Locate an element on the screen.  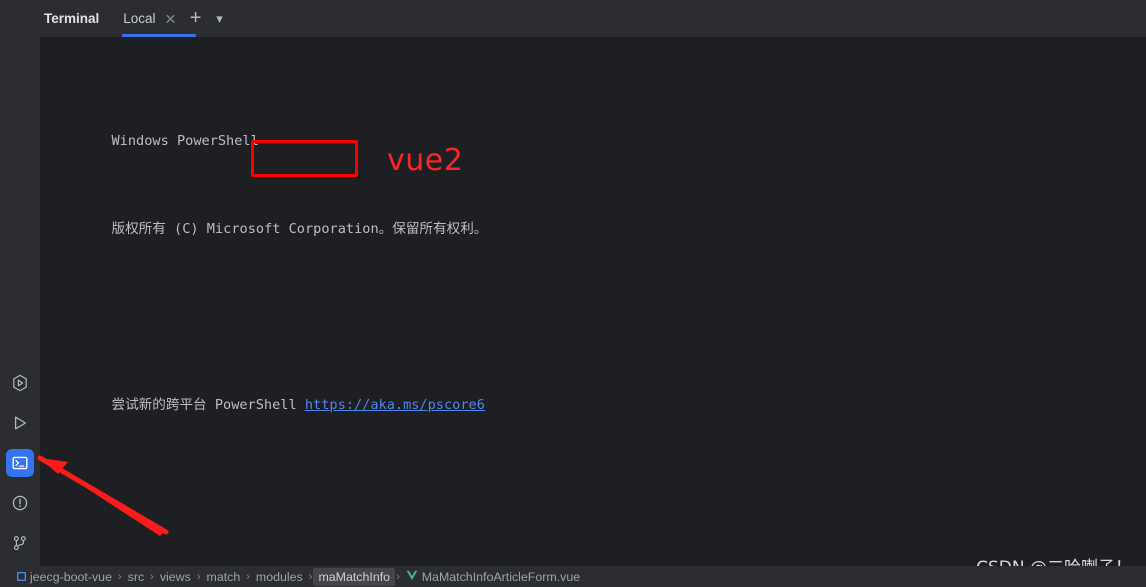
breadcrumb-item-match: match is located at coordinates (224, 577).